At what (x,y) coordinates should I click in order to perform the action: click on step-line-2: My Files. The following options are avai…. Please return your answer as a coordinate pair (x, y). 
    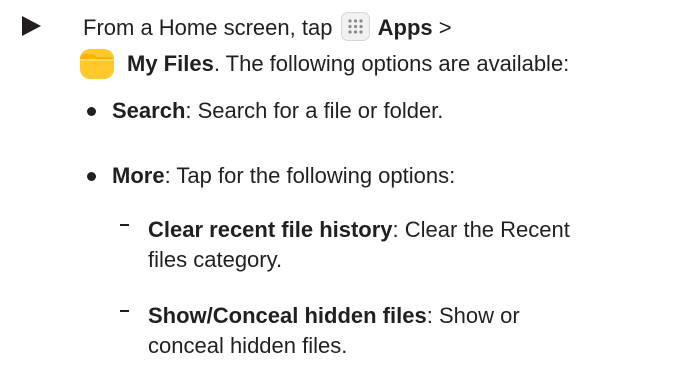
    Looking at the image, I should click on (325, 64).